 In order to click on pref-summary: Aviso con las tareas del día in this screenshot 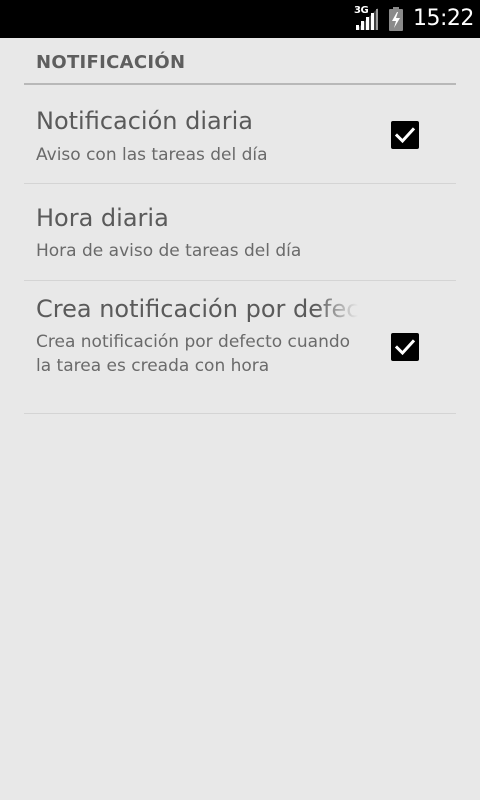, I will do `click(152, 155)`.